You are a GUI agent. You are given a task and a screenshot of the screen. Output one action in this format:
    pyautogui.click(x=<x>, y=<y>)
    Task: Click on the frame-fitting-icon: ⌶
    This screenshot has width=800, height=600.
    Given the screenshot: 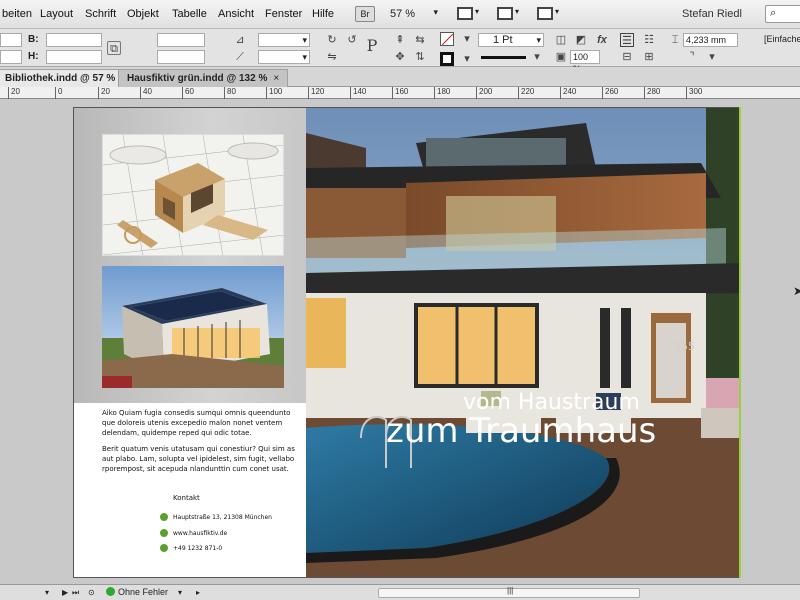 What is the action you would take?
    pyautogui.click(x=675, y=40)
    